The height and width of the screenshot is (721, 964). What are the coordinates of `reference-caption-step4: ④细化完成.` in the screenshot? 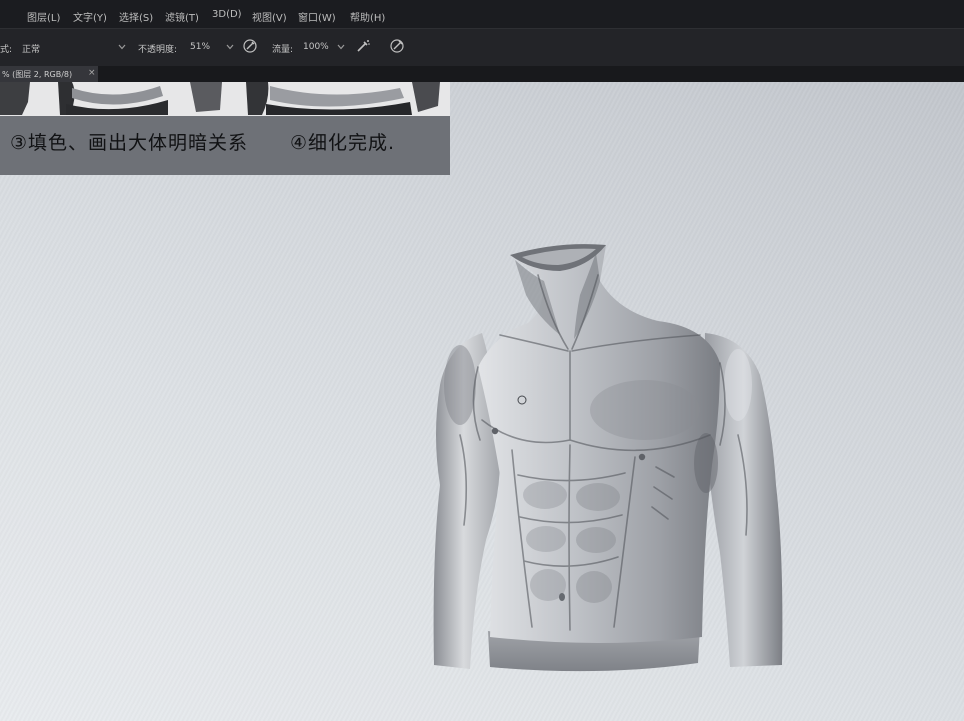 It's located at (343, 143).